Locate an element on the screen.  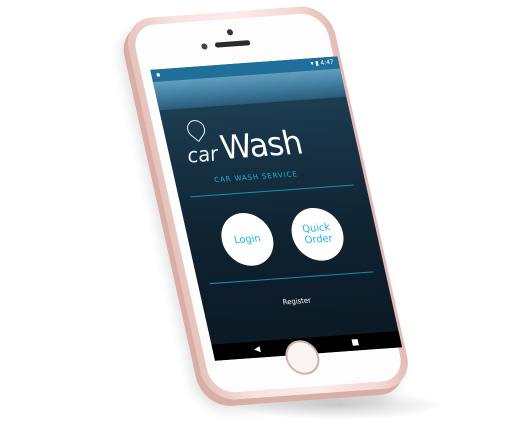
register-link: Register is located at coordinates (296, 302).